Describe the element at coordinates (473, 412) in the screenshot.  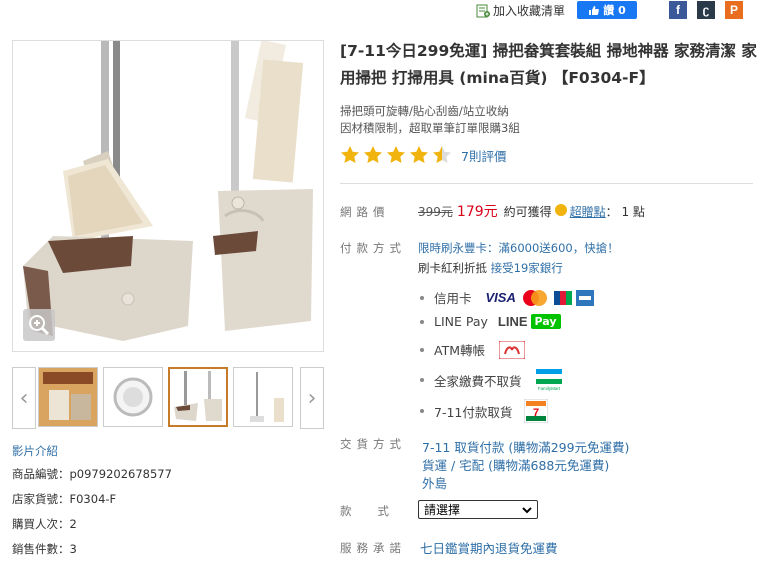
I see `payment-method-label: 7-11付款取貨` at that location.